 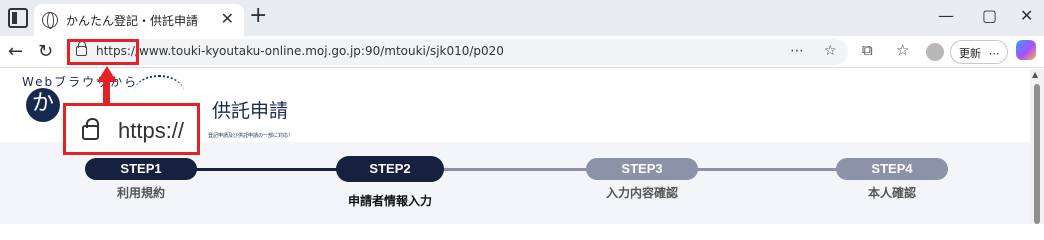 What do you see at coordinates (43, 105) in the screenshot?
I see `site-logo: か` at bounding box center [43, 105].